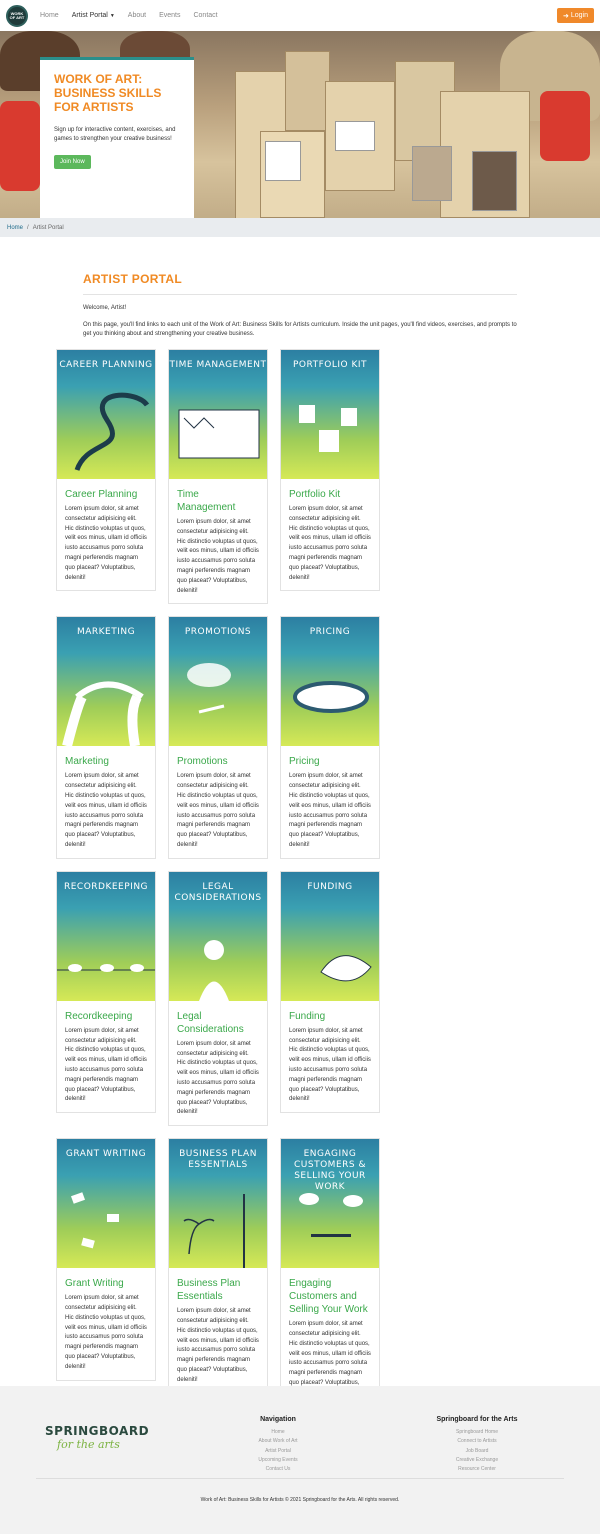  I want to click on unit-image: MARKETING, so click(106, 682).